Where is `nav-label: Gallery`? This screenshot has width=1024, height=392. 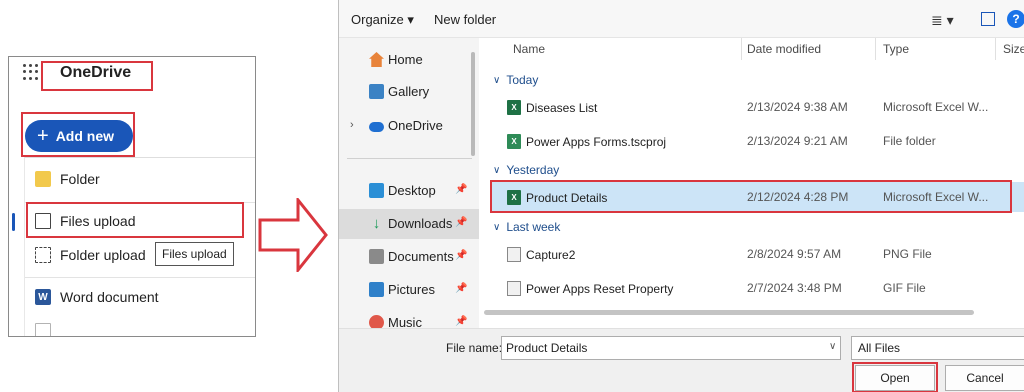 nav-label: Gallery is located at coordinates (409, 91).